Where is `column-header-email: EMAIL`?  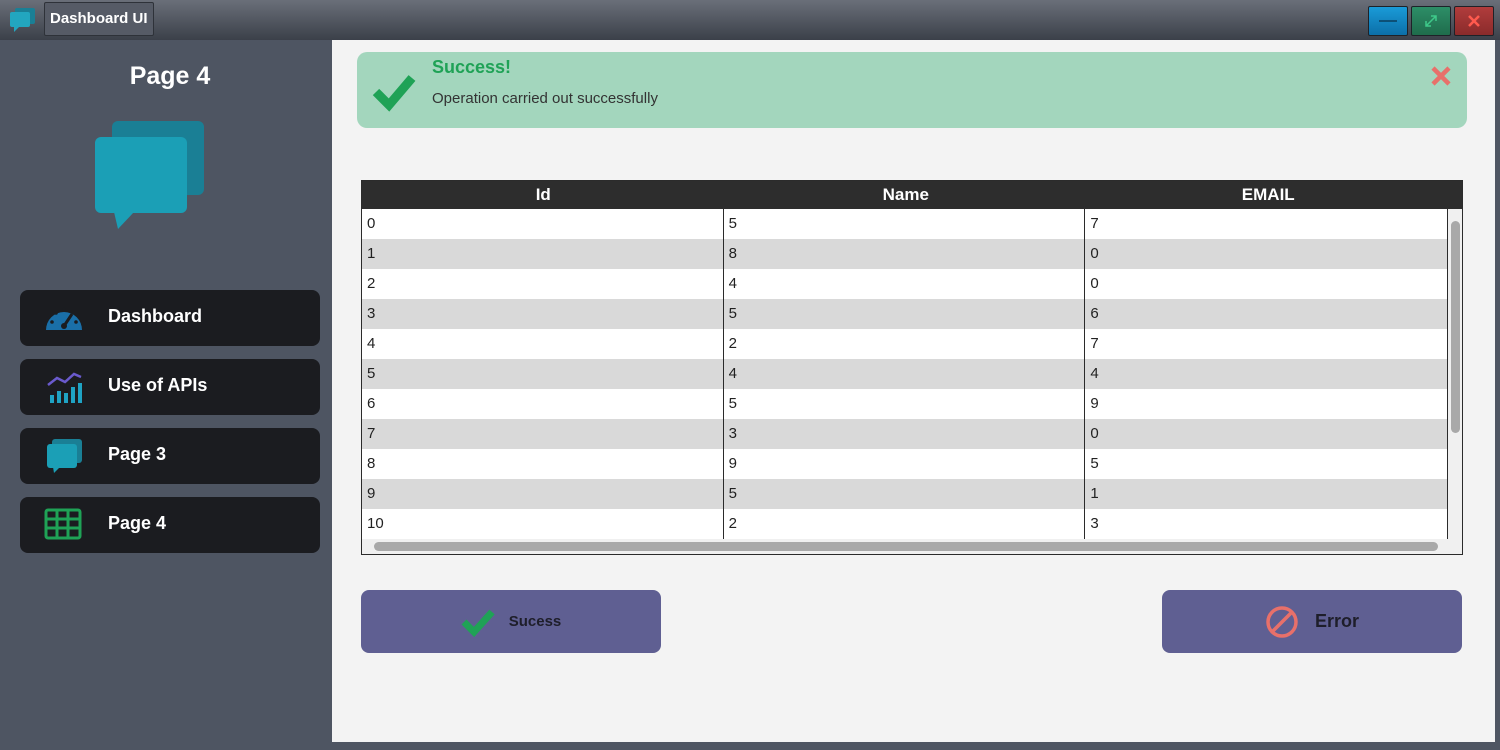 column-header-email: EMAIL is located at coordinates (1268, 195).